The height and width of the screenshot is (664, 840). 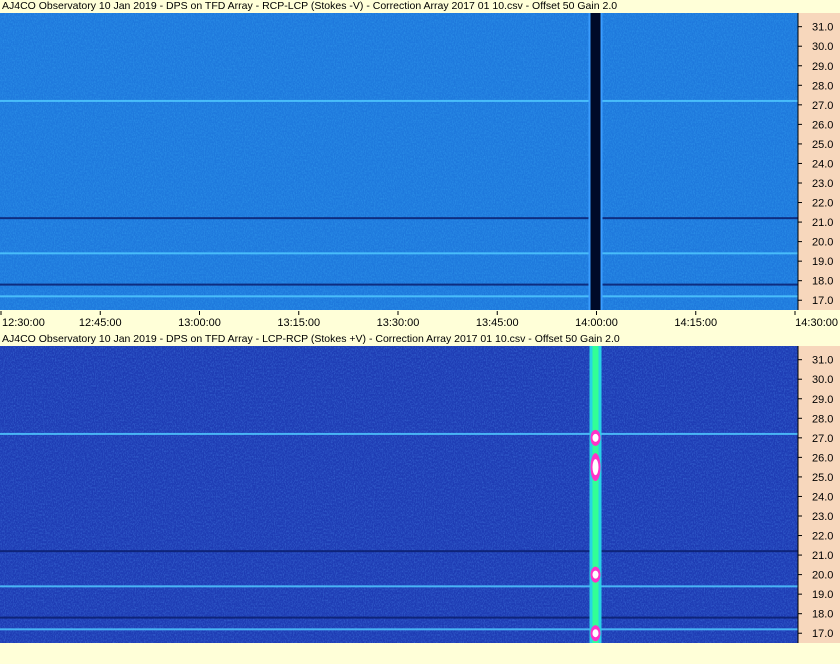 What do you see at coordinates (822, 282) in the screenshot?
I see `y-tick-label-top: 18.0` at bounding box center [822, 282].